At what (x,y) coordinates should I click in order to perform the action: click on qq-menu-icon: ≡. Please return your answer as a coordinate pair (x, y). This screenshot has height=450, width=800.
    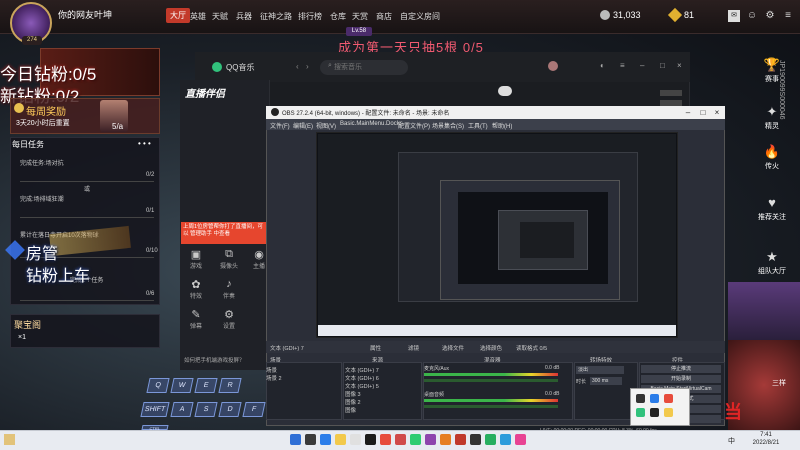
    Looking at the image, I should click on (622, 65).